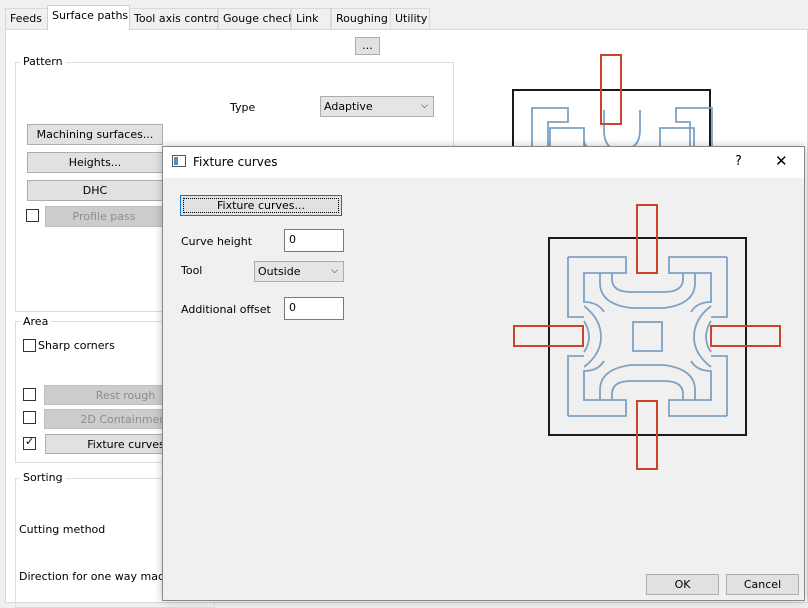 This screenshot has width=808, height=608. Describe the element at coordinates (29, 417) in the screenshot. I see `containment-checkbox` at that location.